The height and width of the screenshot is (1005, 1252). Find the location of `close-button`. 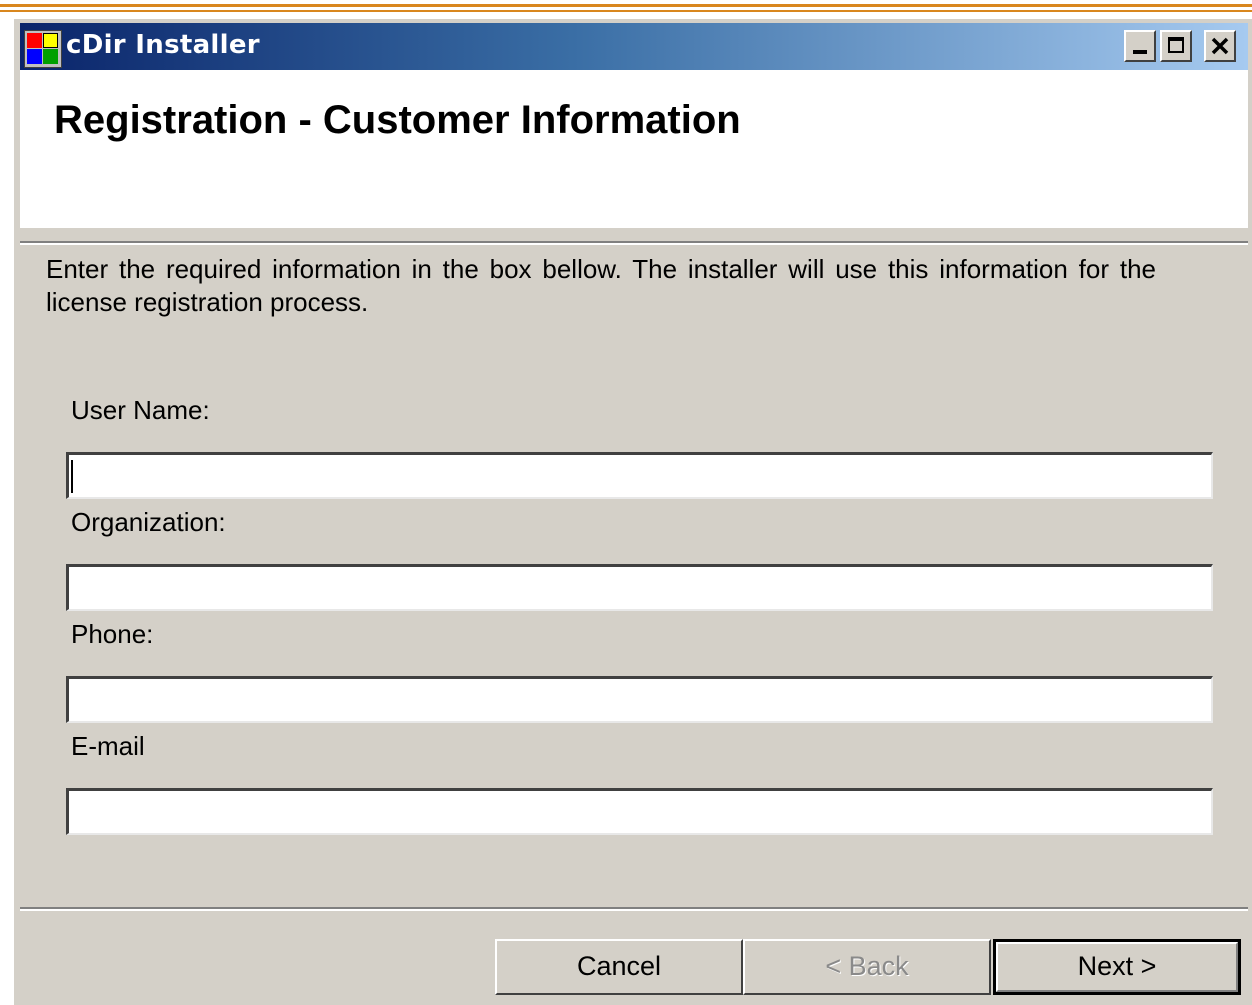

close-button is located at coordinates (1220, 46).